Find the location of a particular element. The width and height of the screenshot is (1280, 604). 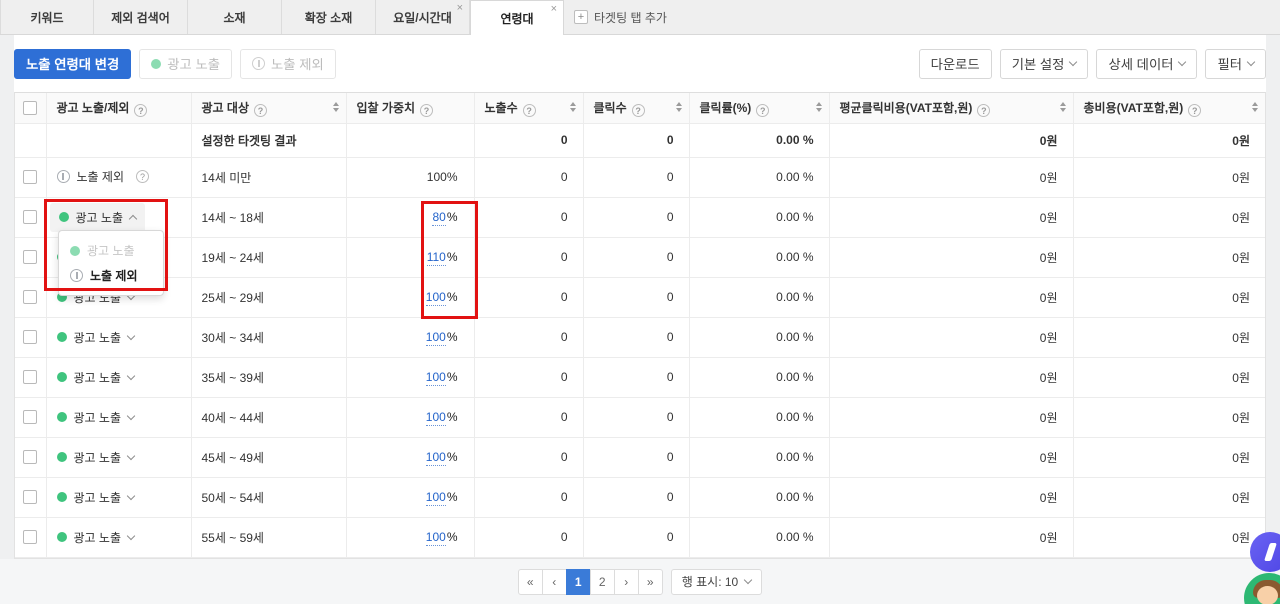

bid-weight-link: 80% is located at coordinates (445, 218).